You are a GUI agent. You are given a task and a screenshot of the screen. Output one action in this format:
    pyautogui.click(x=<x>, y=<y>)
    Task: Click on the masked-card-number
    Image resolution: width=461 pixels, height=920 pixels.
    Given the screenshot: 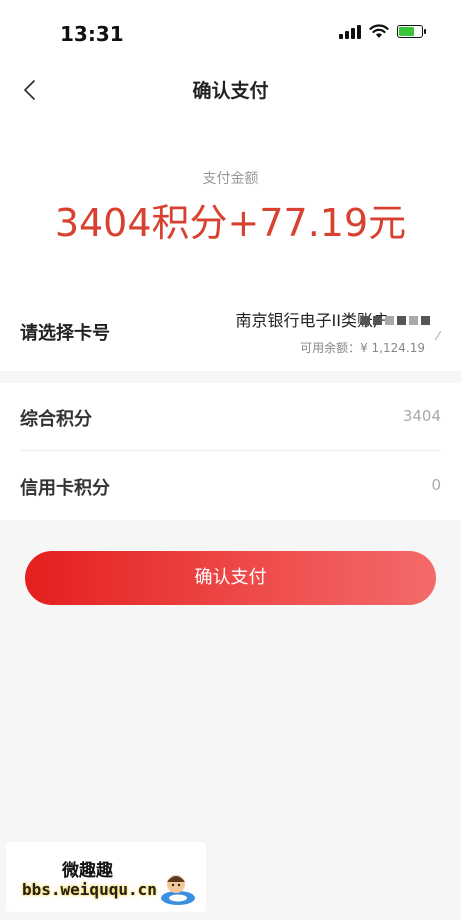 What is the action you would take?
    pyautogui.click(x=396, y=320)
    